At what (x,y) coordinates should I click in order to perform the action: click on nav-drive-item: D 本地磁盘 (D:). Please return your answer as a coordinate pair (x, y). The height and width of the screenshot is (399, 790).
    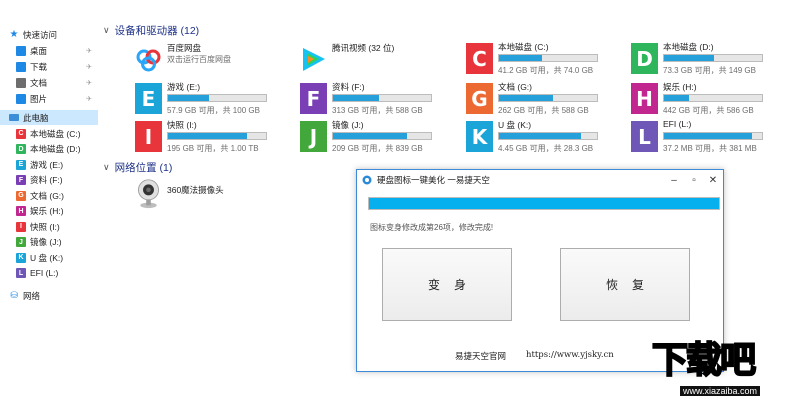
    Looking at the image, I should click on (49, 149).